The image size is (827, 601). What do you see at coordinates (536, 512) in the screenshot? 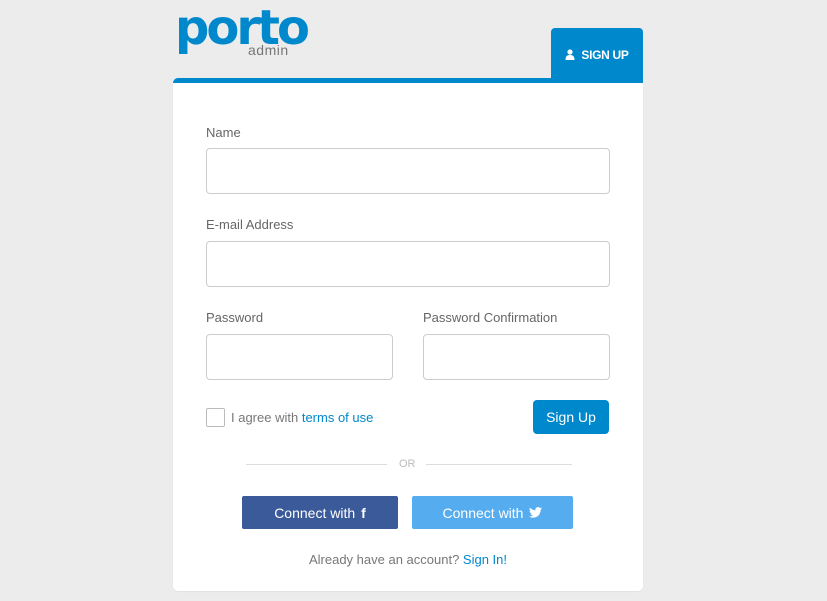
I see `twitter-icon` at bounding box center [536, 512].